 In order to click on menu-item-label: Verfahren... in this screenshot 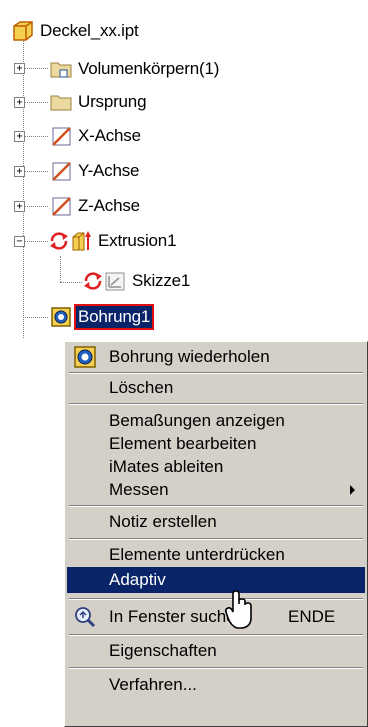, I will do `click(153, 684)`.